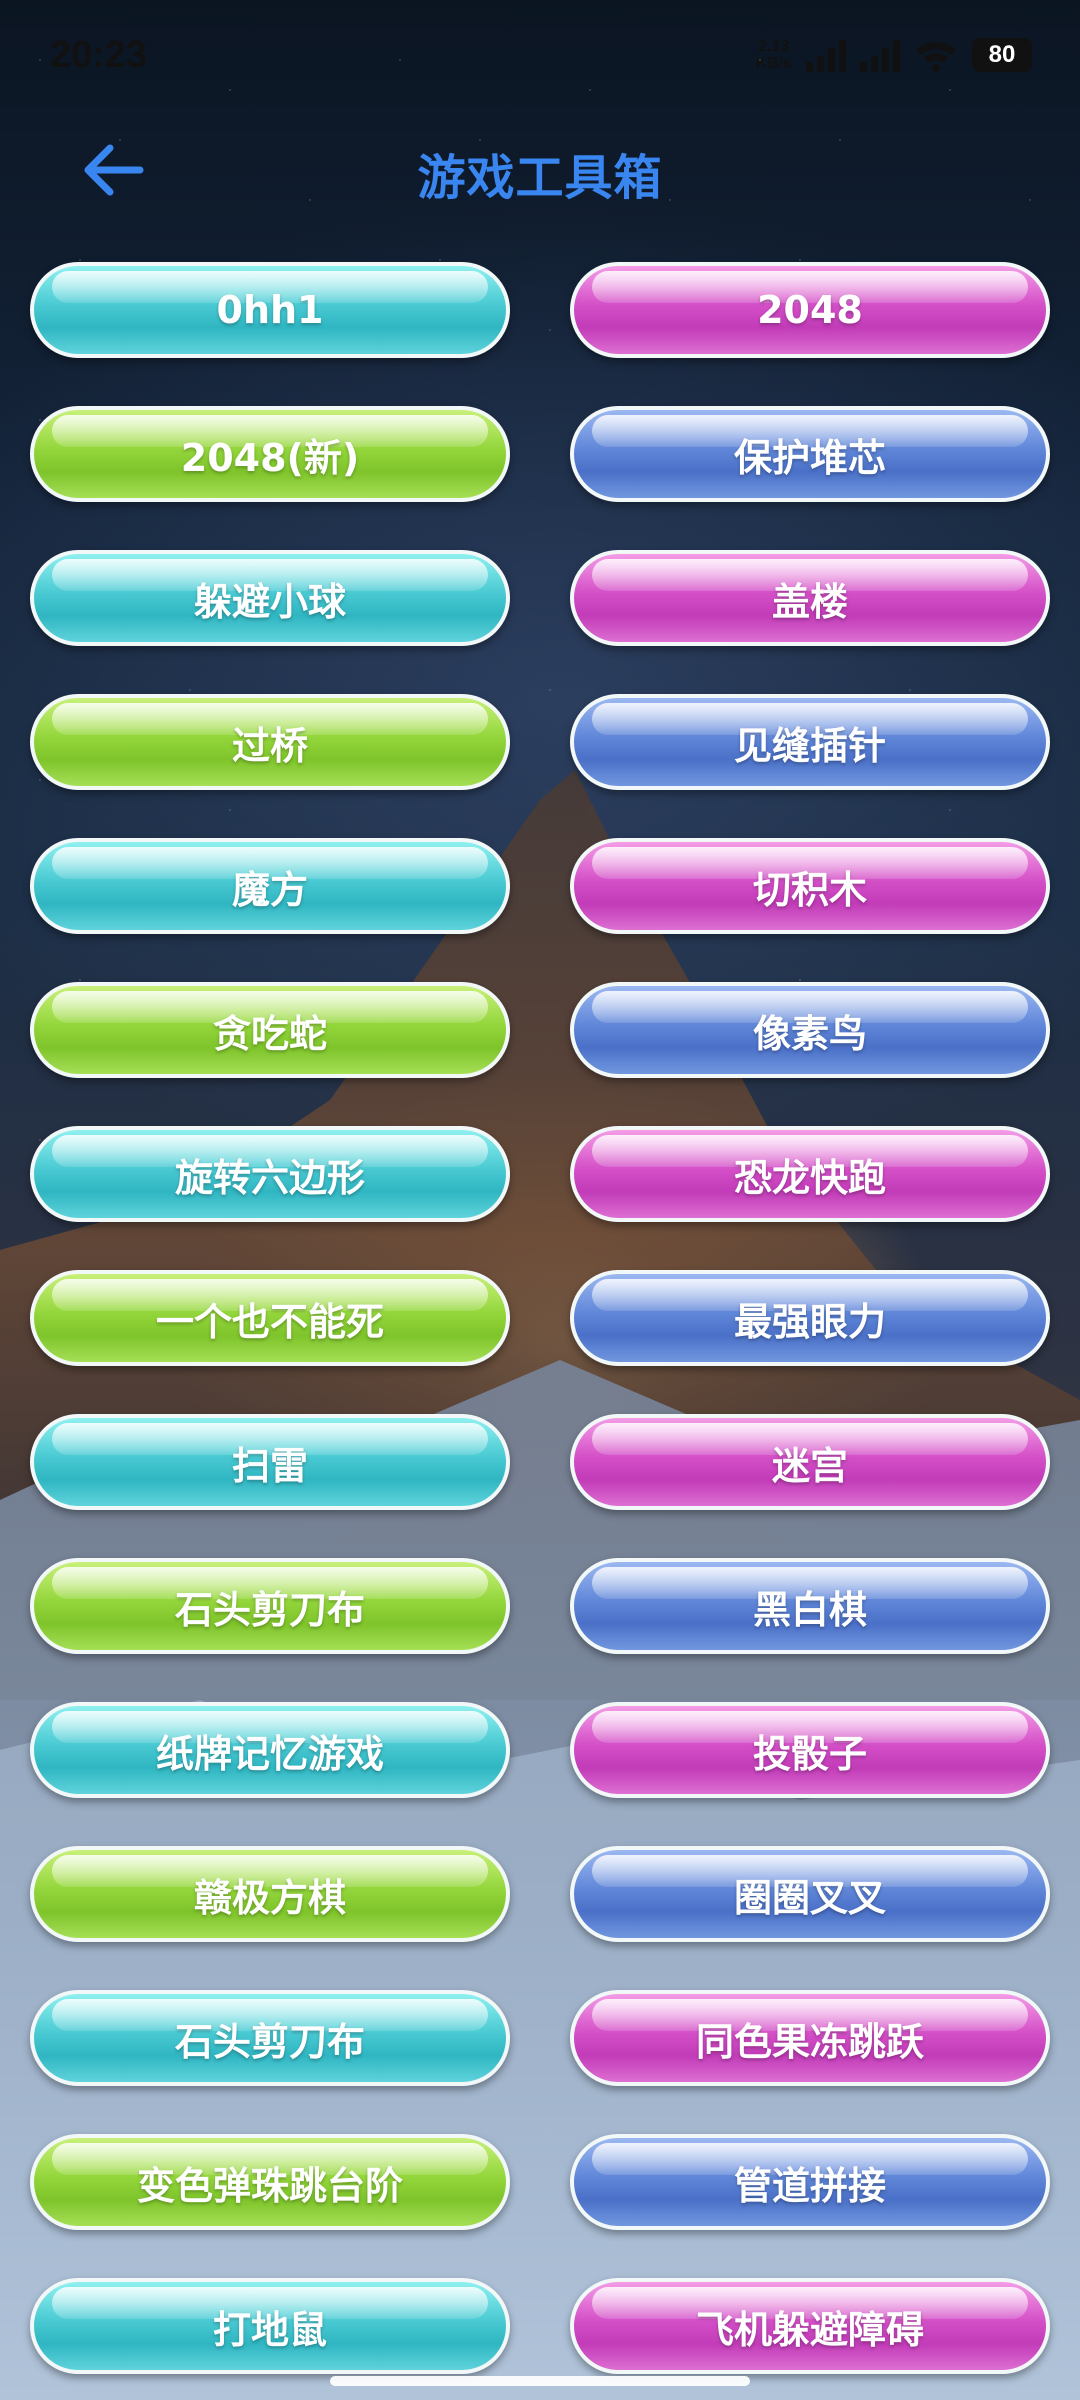 This screenshot has width=1080, height=2400. Describe the element at coordinates (809, 2041) in the screenshot. I see `game-button-label: 同色果冻跳跃` at that location.